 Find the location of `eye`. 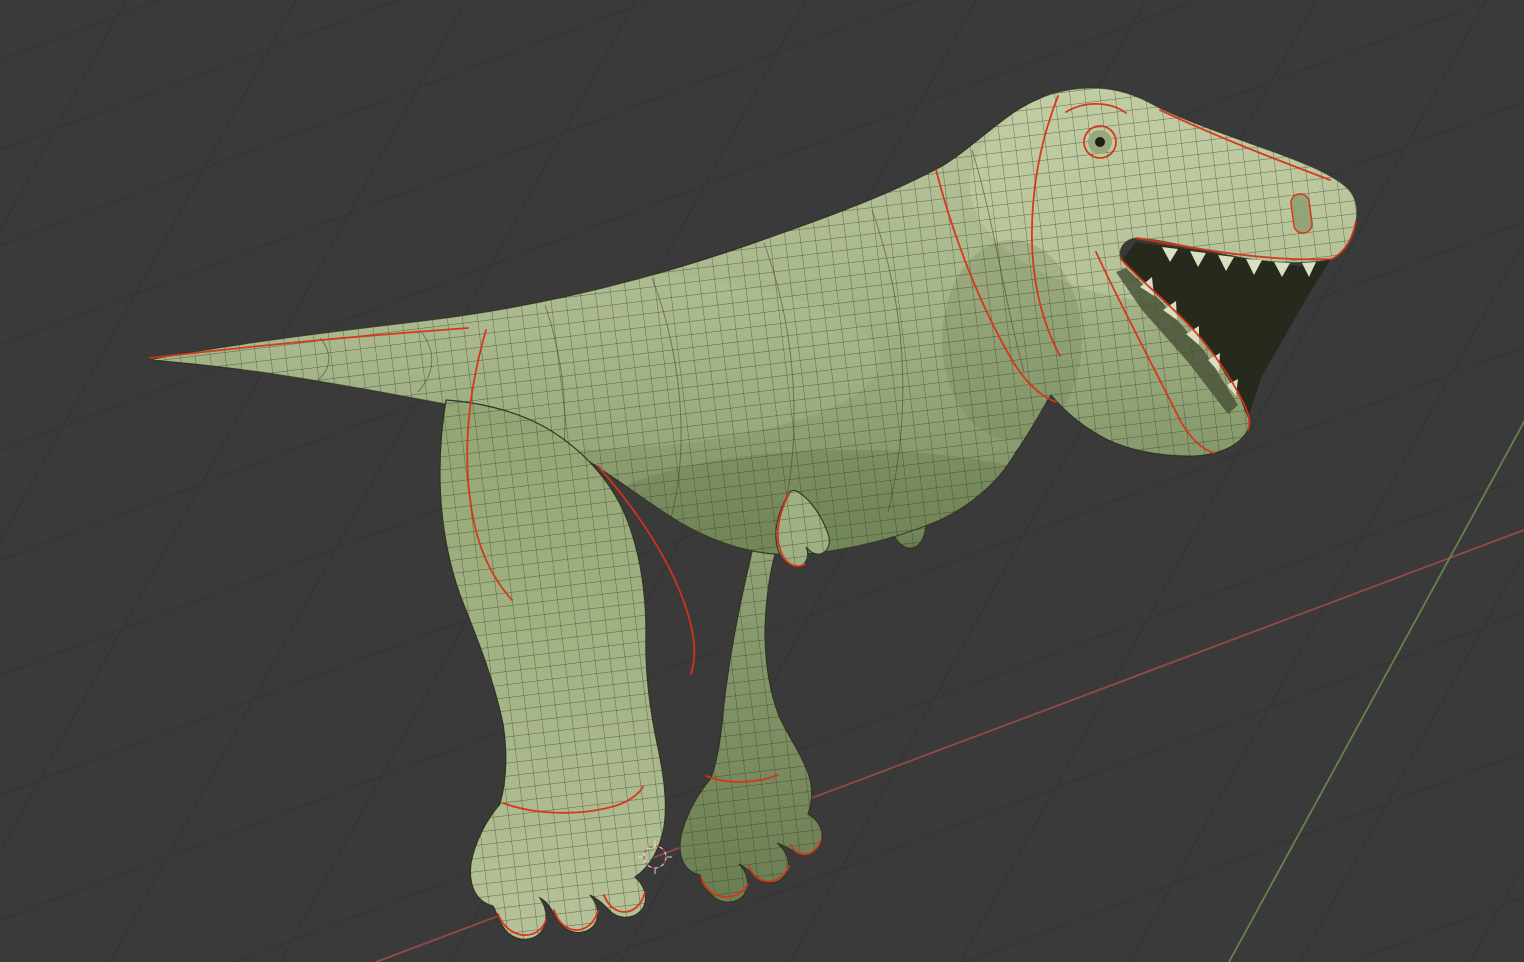

eye is located at coordinates (1100, 142).